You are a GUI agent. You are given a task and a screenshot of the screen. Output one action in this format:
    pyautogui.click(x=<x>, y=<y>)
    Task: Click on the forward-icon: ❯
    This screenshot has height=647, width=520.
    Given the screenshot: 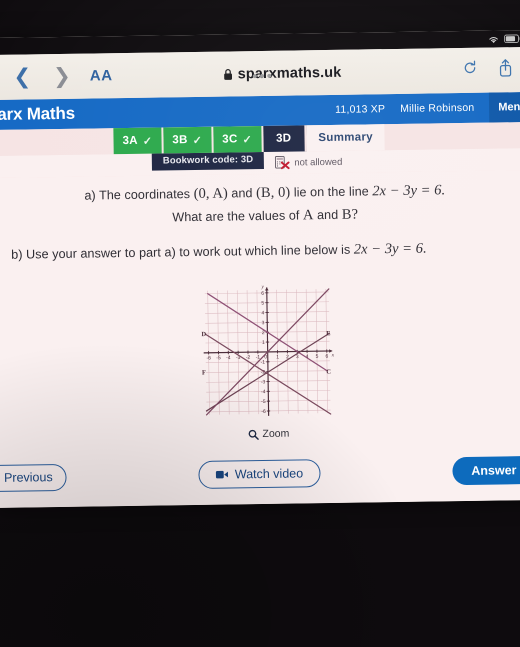 What is the action you would take?
    pyautogui.click(x=62, y=76)
    